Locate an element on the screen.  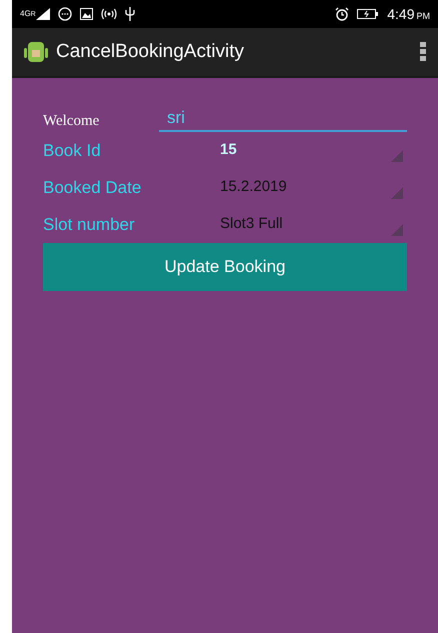
hotspot-icon is located at coordinates (108, 14).